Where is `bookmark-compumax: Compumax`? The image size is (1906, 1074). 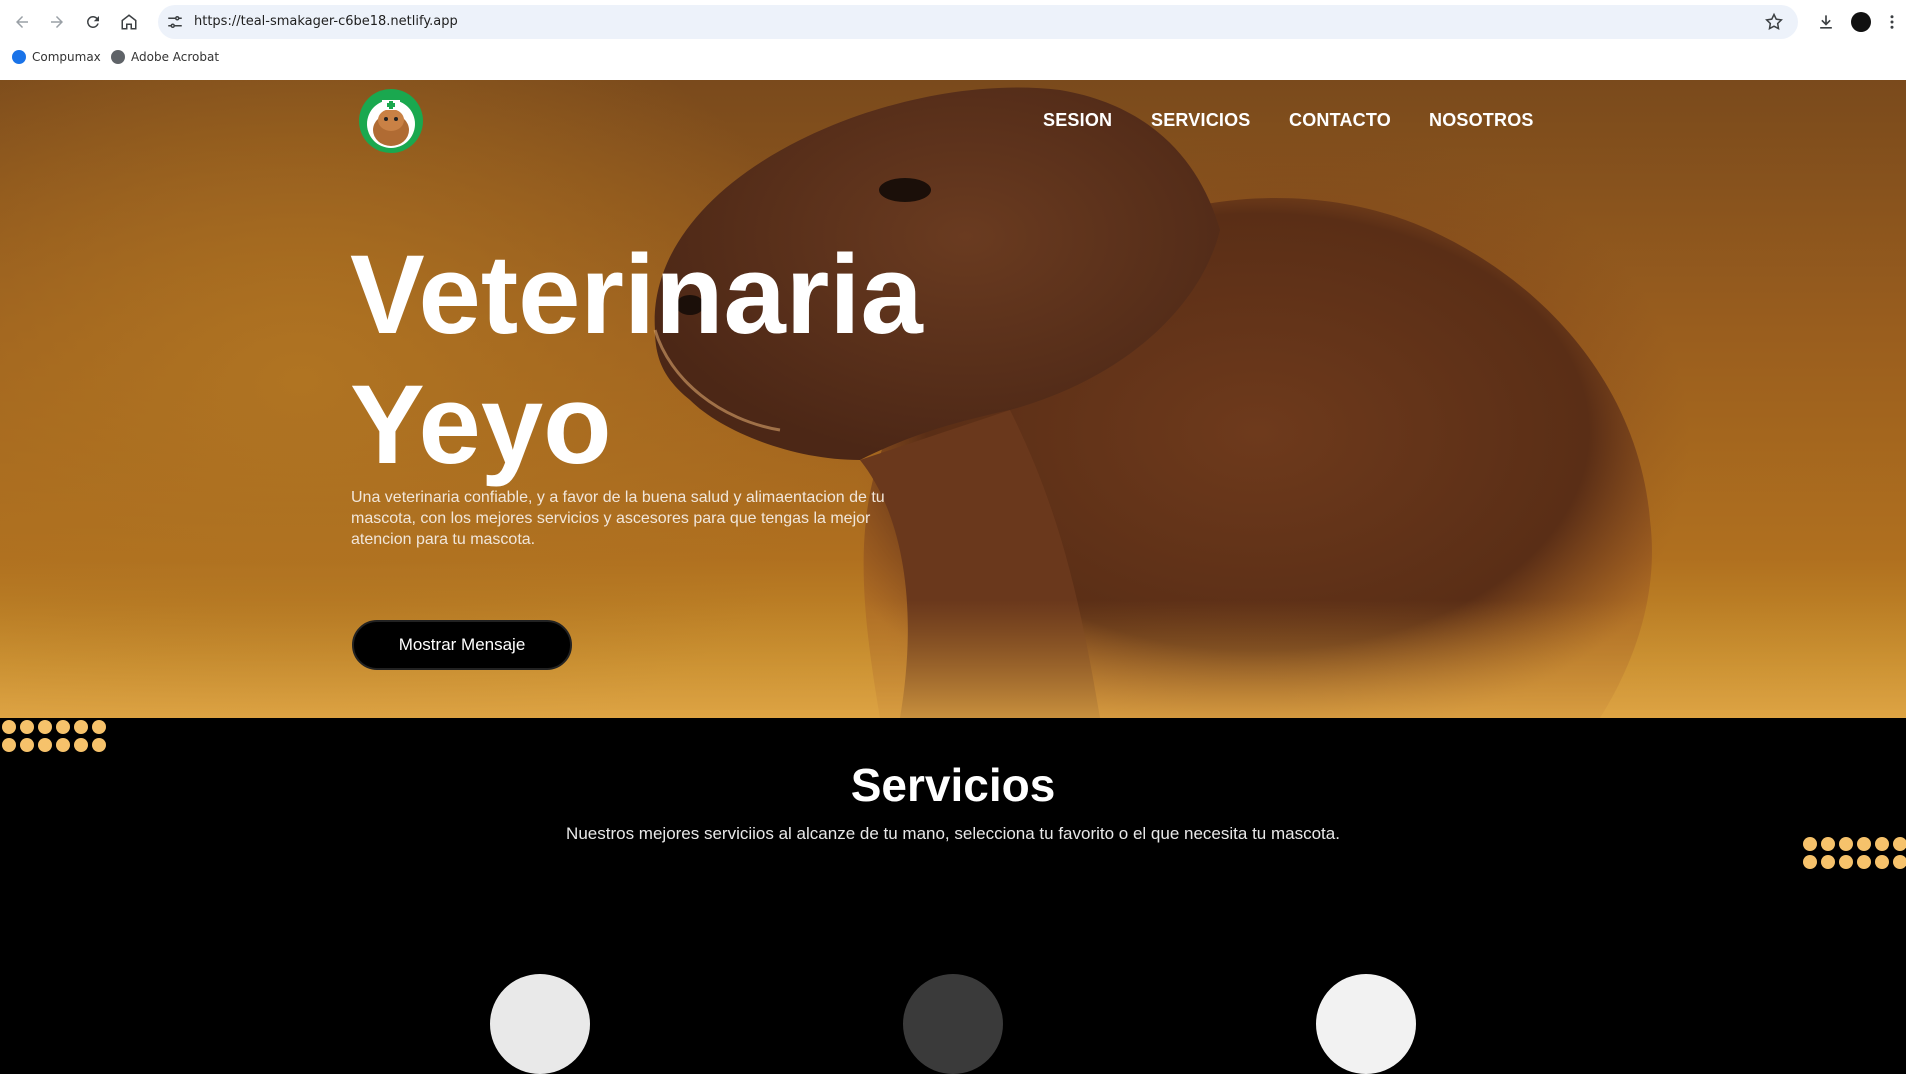
bookmark-compumax: Compumax is located at coordinates (56, 57).